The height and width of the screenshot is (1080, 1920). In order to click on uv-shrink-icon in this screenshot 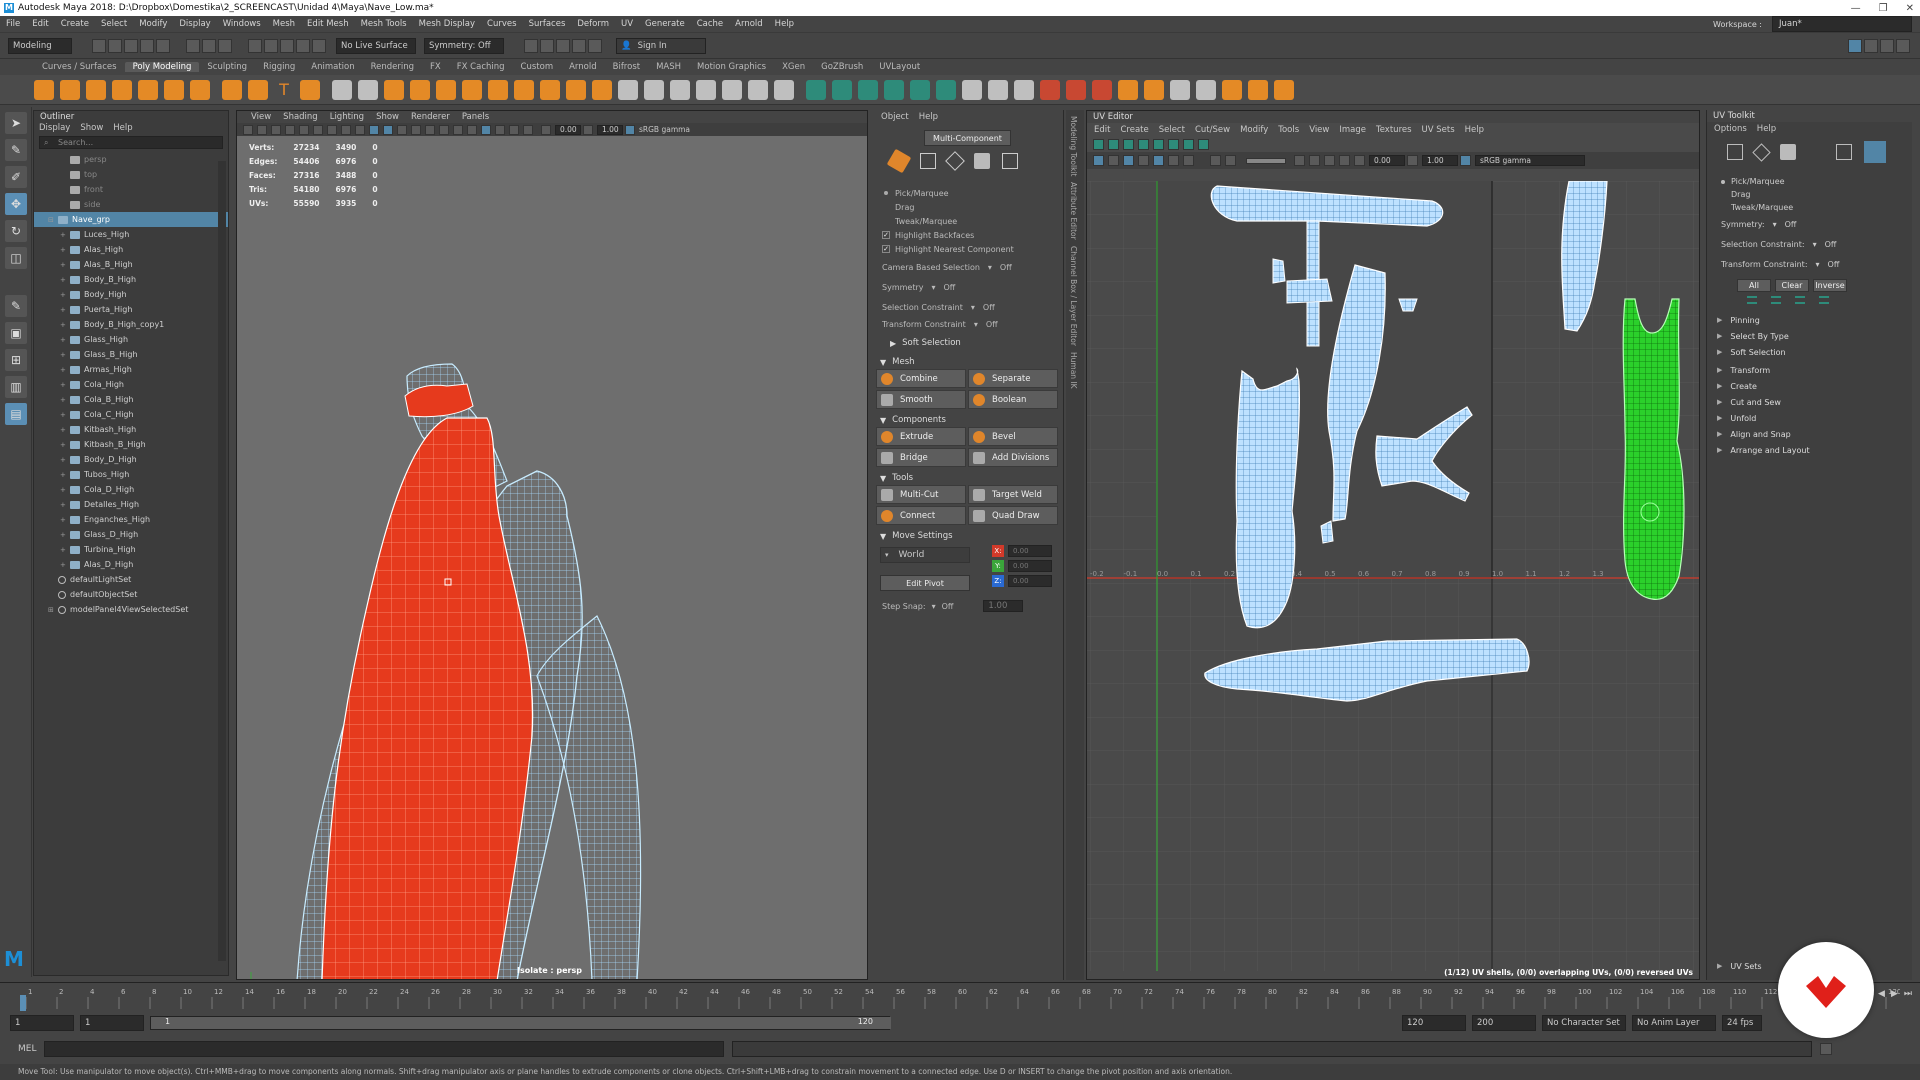, I will do `click(1776, 300)`.